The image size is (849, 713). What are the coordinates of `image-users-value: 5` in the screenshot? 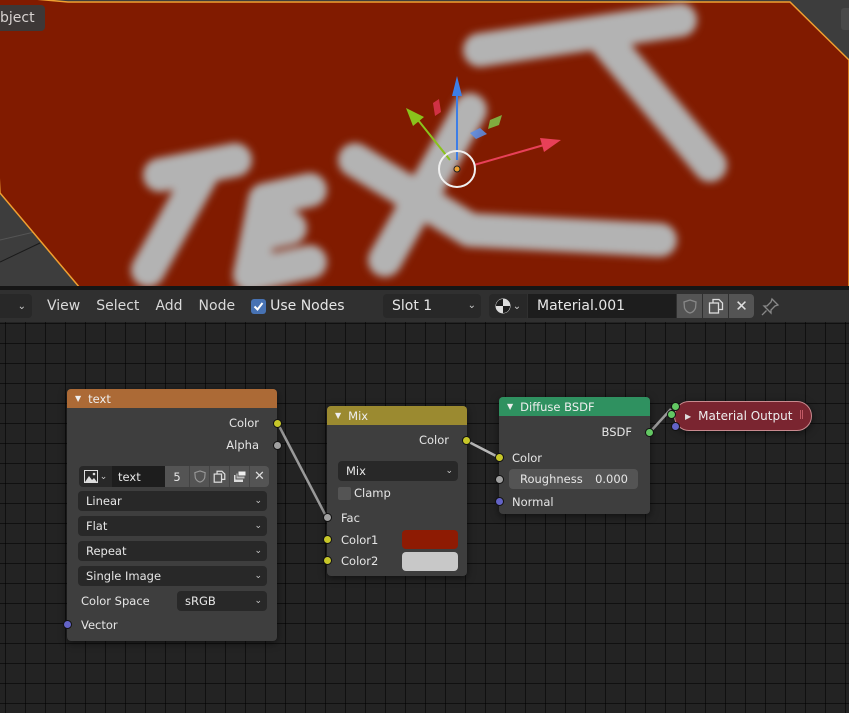 It's located at (177, 476).